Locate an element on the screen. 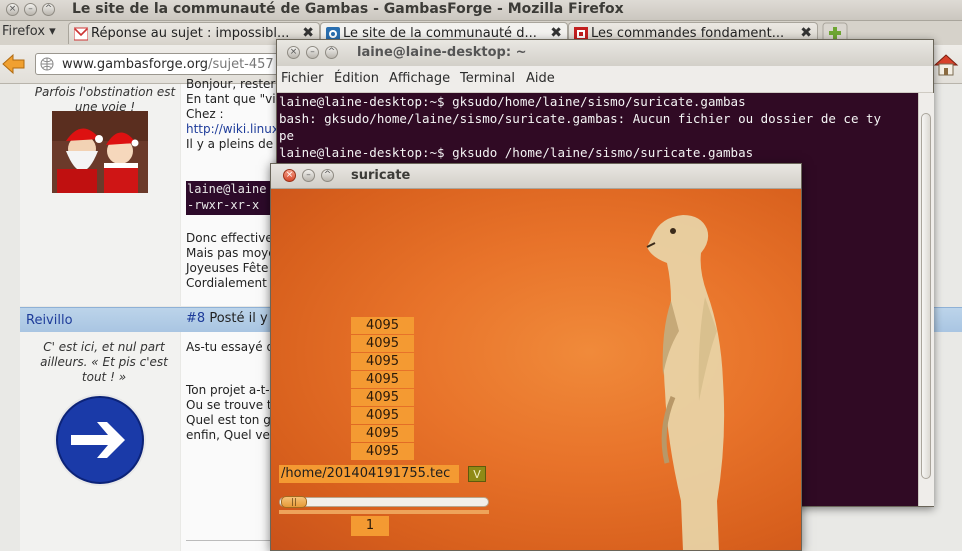 The image size is (962, 551). post-text-line: Ou se trouve t is located at coordinates (229, 405).